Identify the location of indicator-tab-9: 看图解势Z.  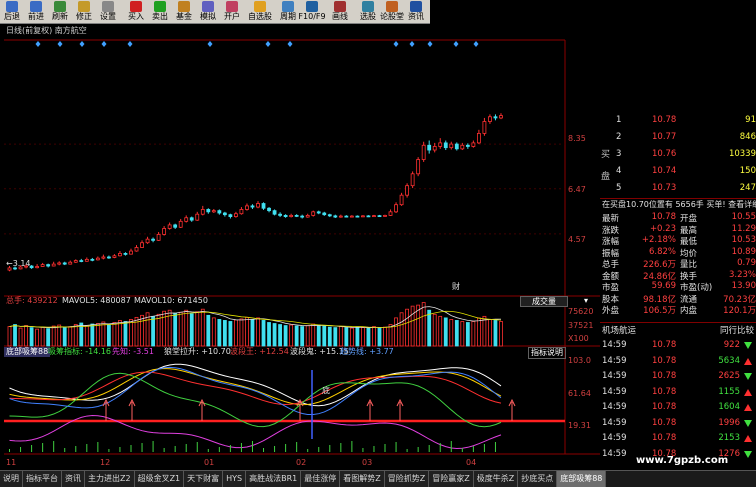
(362, 479).